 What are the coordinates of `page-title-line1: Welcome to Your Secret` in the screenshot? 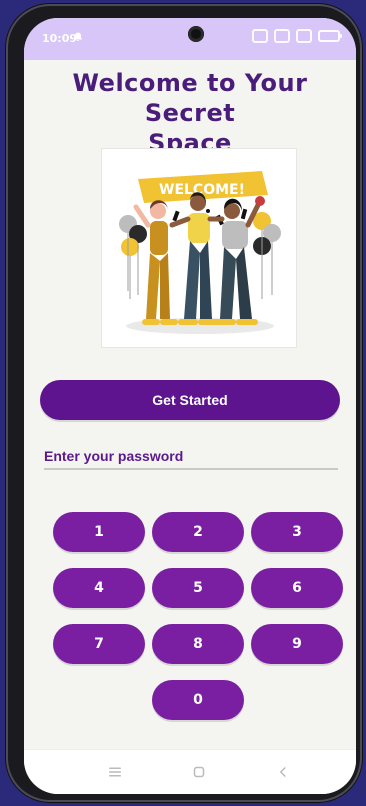 It's located at (190, 98).